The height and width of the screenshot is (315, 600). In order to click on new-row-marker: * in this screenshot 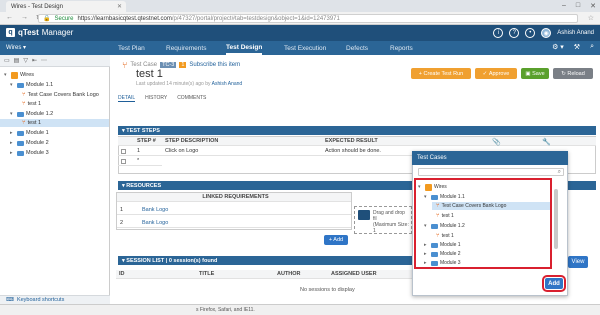, I will do `click(148, 161)`.